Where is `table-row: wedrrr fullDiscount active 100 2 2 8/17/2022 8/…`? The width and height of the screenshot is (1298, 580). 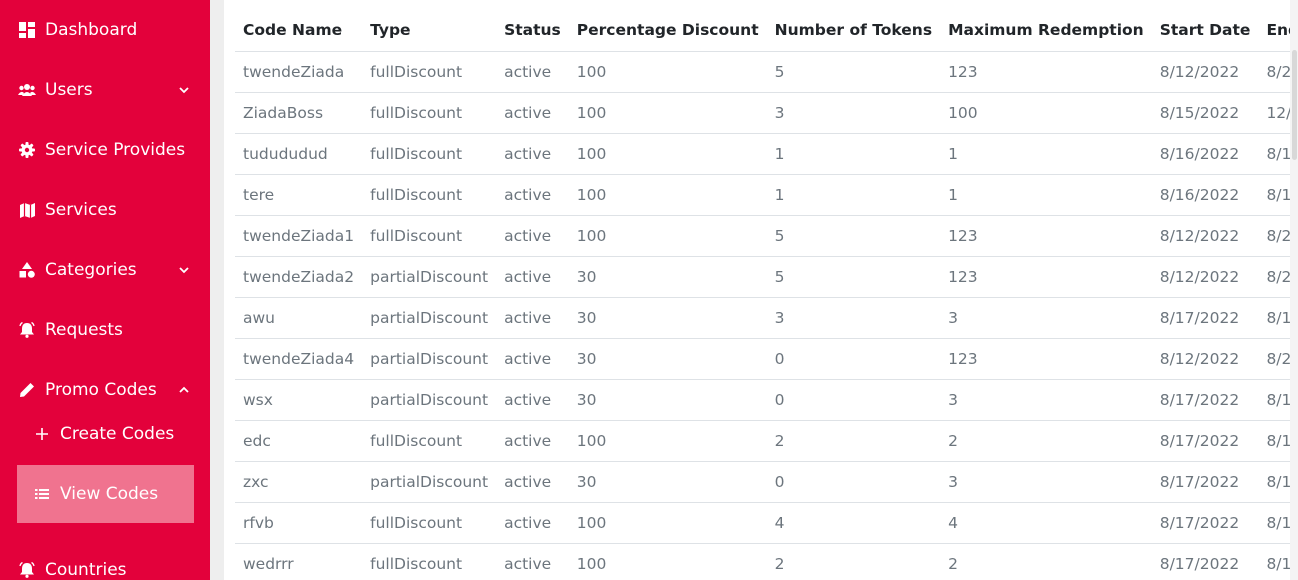
table-row: wedrrr fullDiscount active 100 2 2 8/17/2022 8/… is located at coordinates (762, 561).